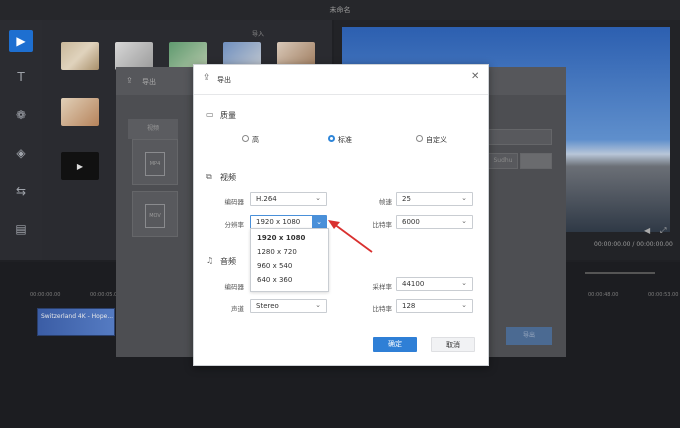 This screenshot has height=428, width=680. Describe the element at coordinates (529, 336) in the screenshot. I see `background-export-button: 导出` at that location.